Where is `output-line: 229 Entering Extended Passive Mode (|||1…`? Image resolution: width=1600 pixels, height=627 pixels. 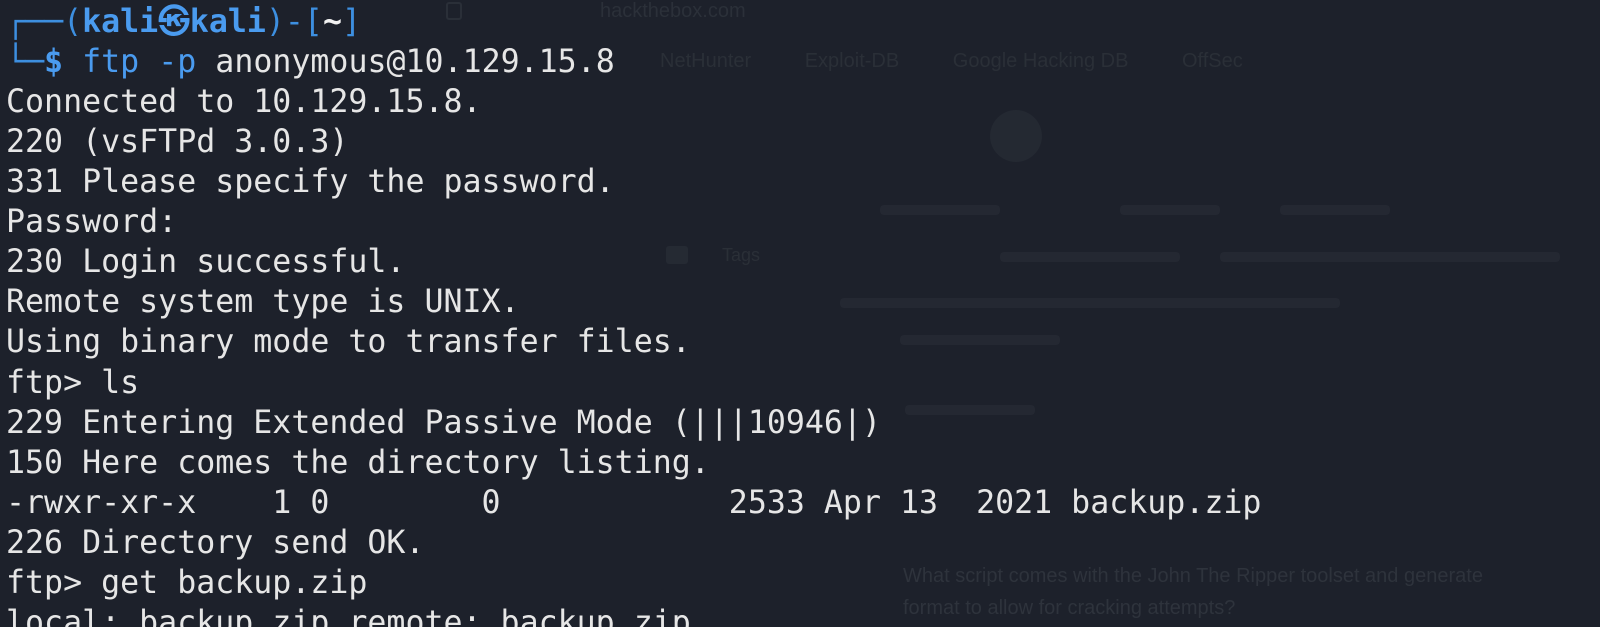
output-line: 229 Entering Extended Passive Mode (|||1… is located at coordinates (443, 423).